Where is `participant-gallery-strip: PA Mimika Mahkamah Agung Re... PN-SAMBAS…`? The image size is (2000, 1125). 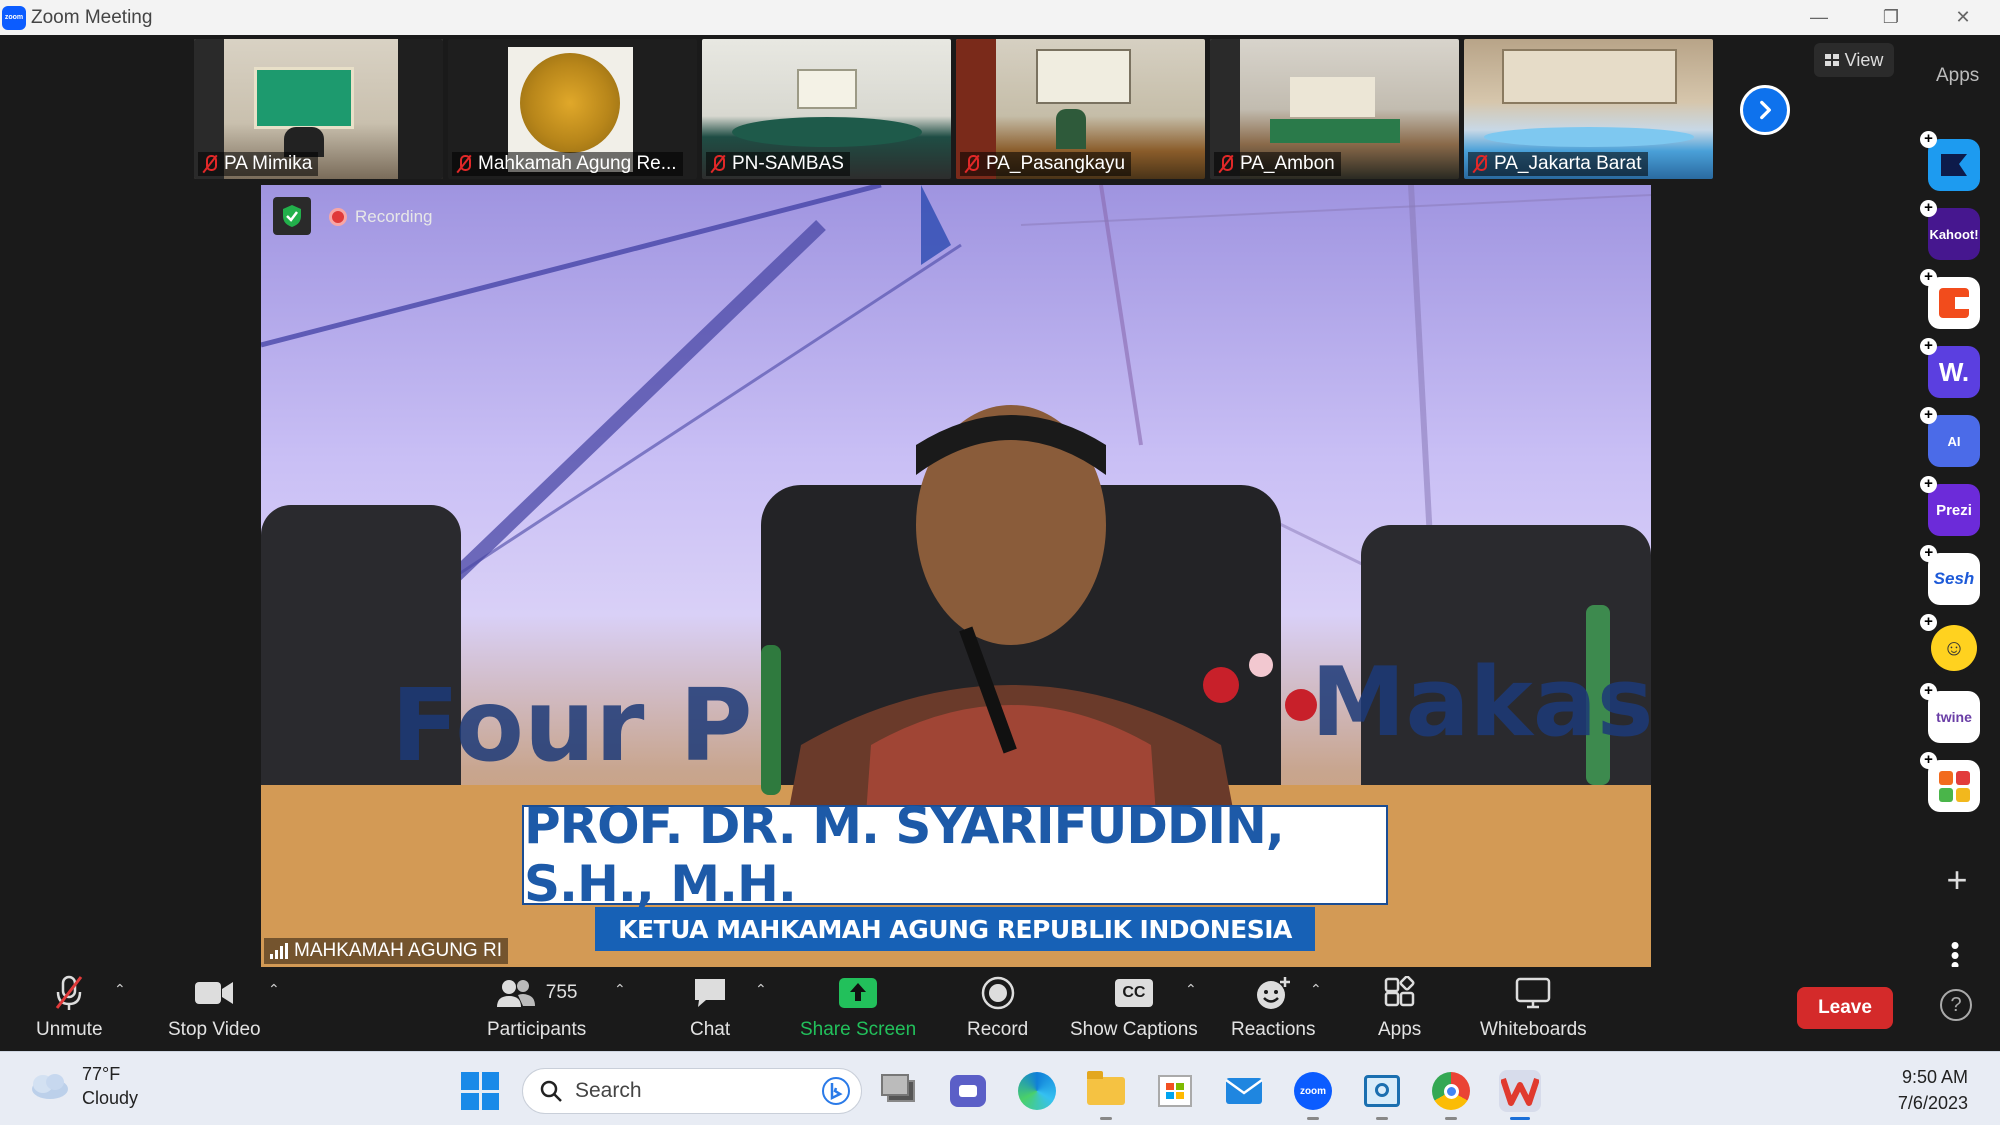
participant-gallery-strip: PA Mimika Mahkamah Agung Re... PN-SAMBAS… is located at coordinates (953, 109).